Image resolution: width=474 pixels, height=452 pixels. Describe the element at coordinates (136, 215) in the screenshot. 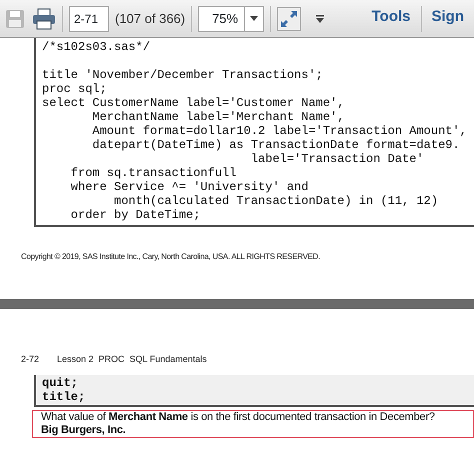

I see `code-line: order by DateTime;` at that location.